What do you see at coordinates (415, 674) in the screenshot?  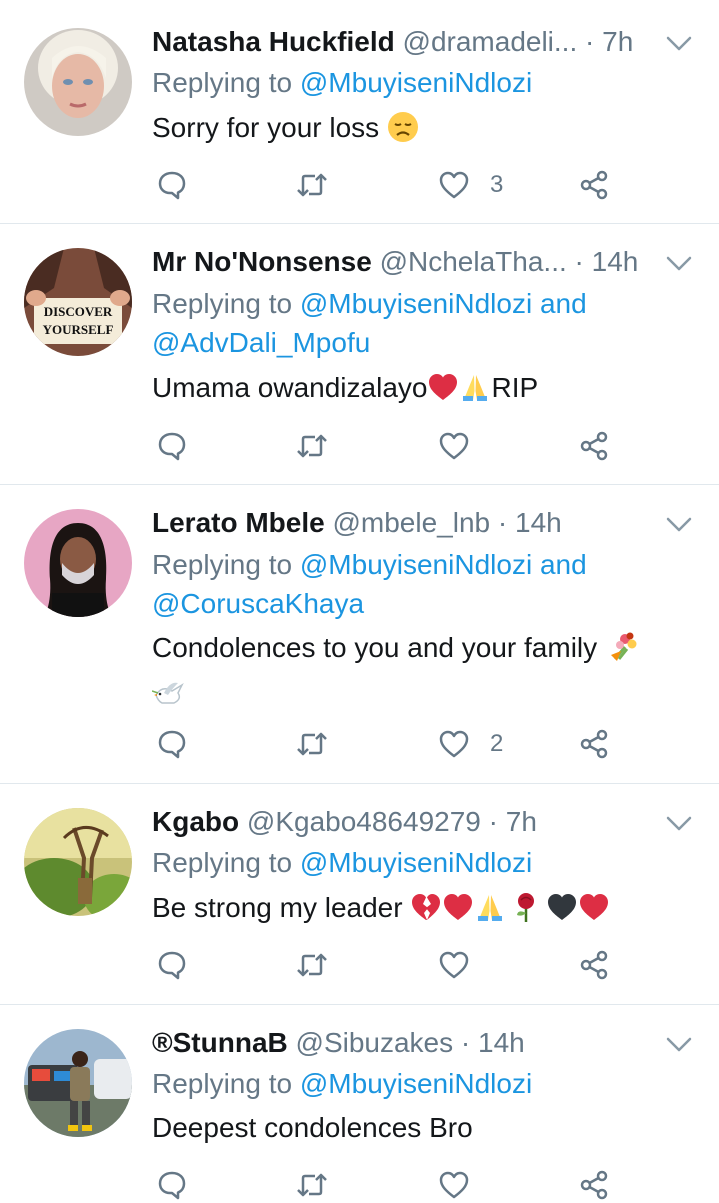 I see `tweet-text: Condolences to you and your family` at bounding box center [415, 674].